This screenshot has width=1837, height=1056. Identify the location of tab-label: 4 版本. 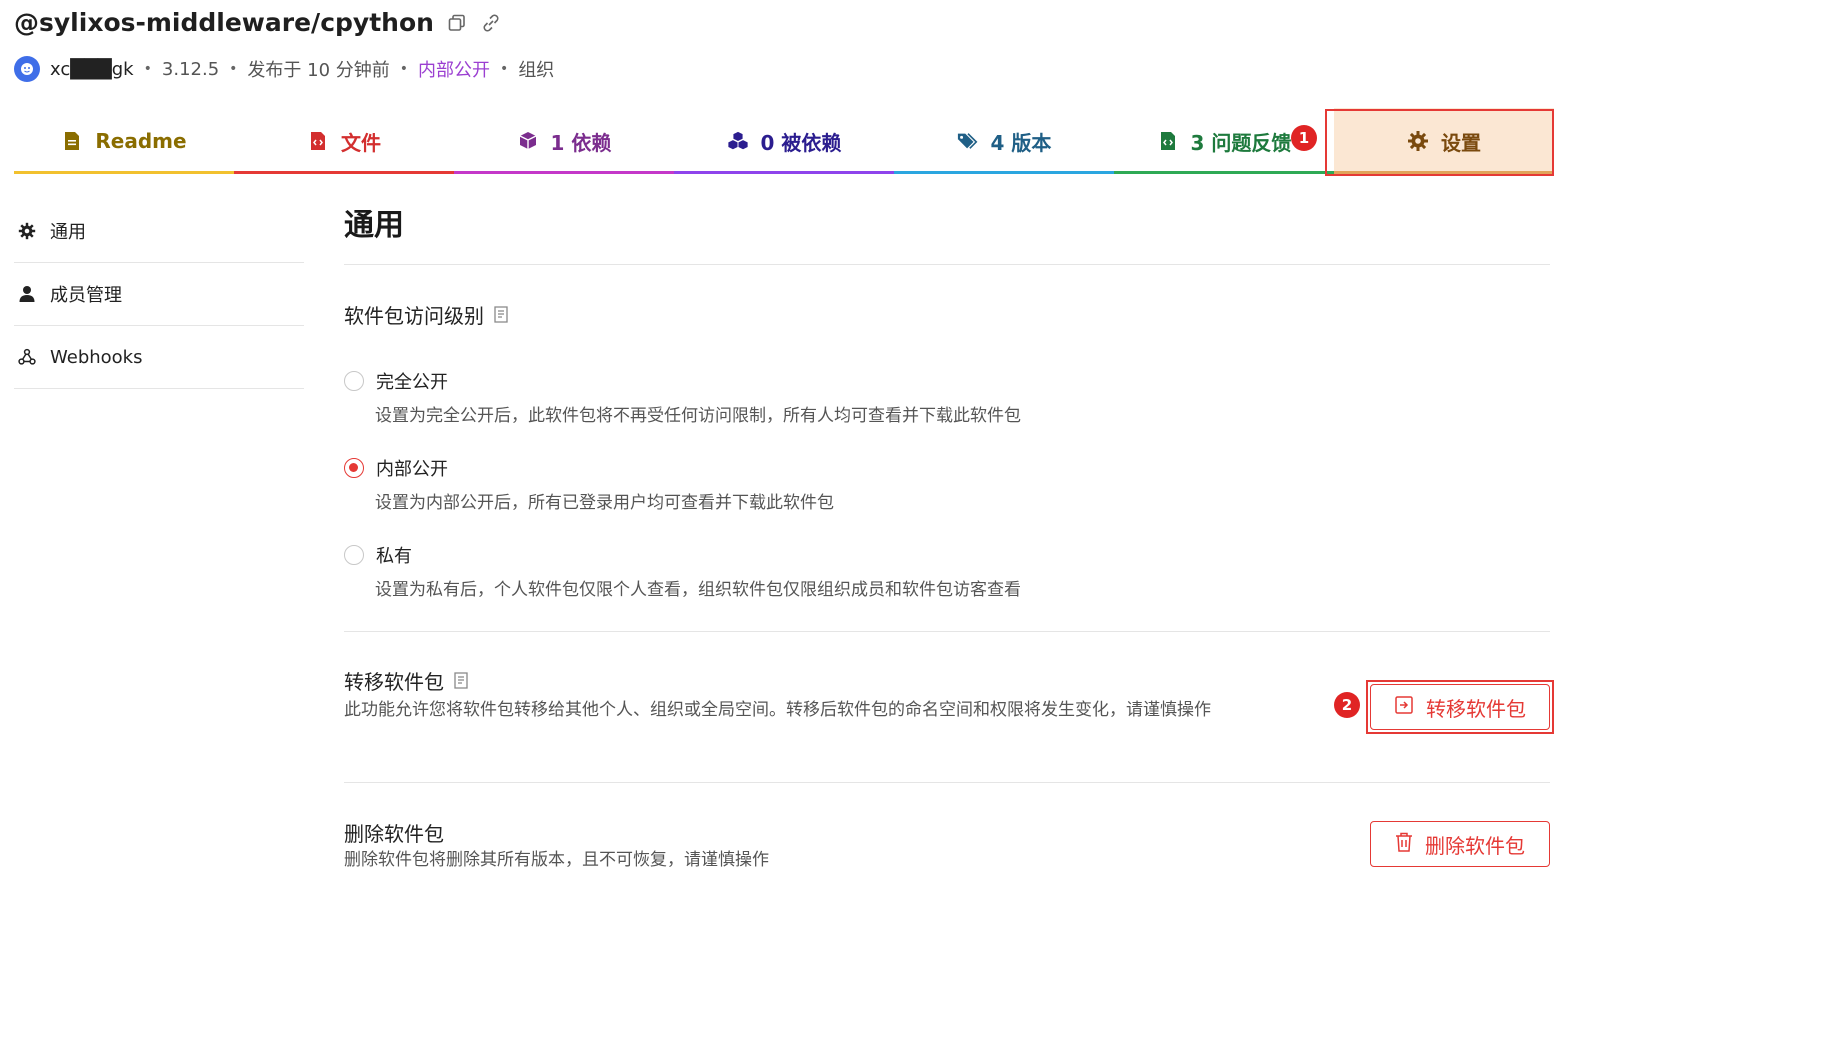
(1021, 142).